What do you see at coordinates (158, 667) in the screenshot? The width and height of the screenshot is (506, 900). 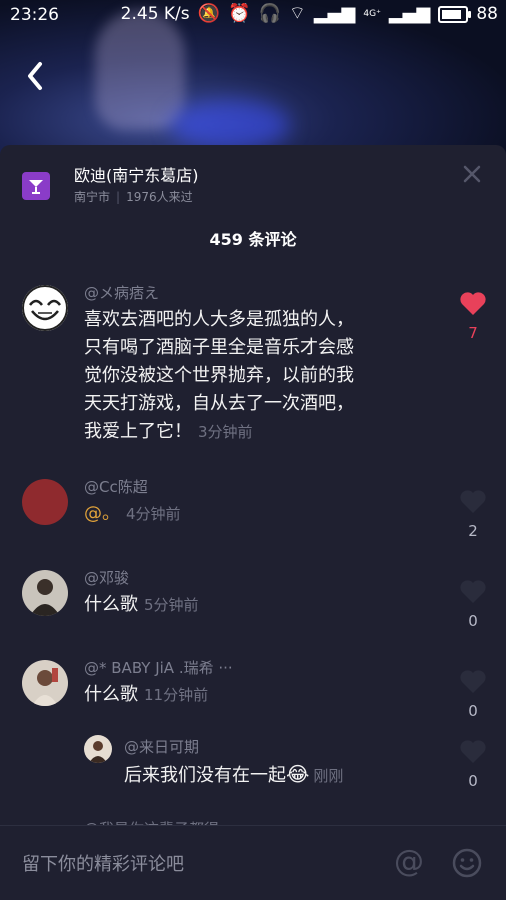 I see `comment-username: @* BABY JiA .瑞希 ···` at bounding box center [158, 667].